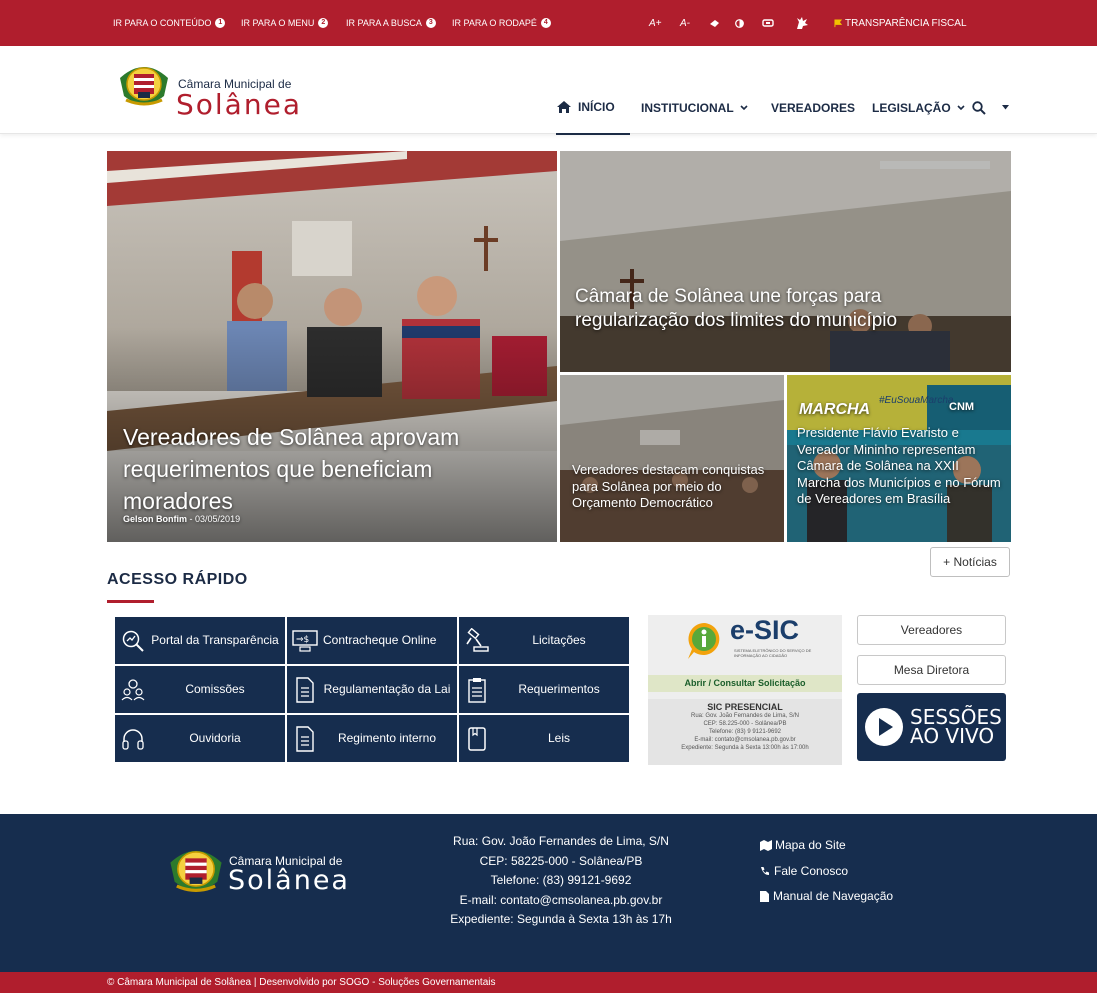  I want to click on skip-to-menu-link: IR PARA O MENU 2, so click(285, 23).